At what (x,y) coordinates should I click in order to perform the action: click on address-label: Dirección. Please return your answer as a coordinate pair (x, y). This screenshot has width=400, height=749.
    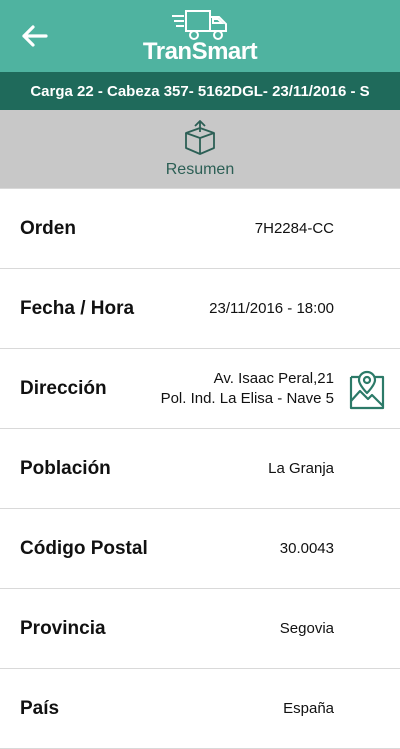
    Looking at the image, I should click on (63, 388).